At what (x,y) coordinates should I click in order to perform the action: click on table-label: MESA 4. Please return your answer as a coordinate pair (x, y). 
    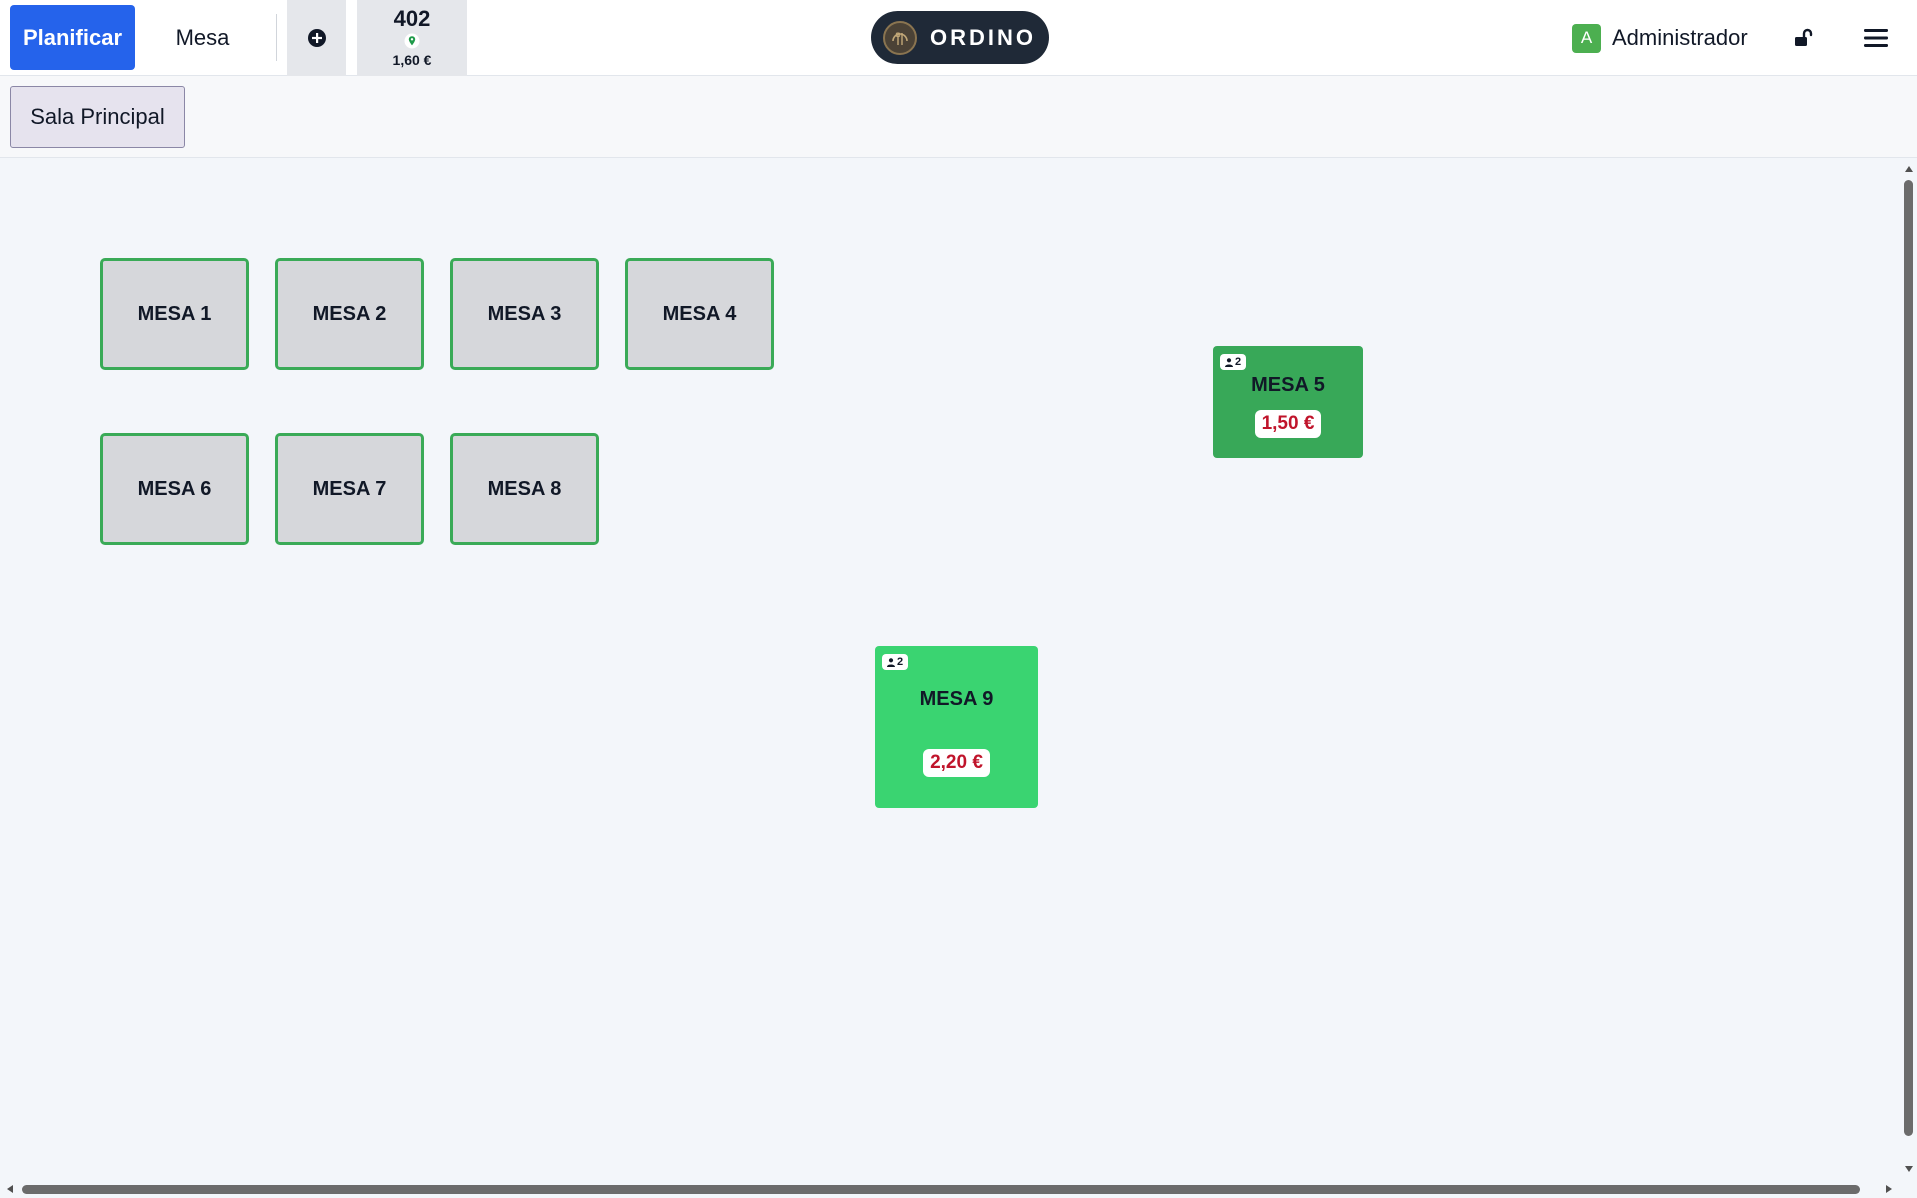
    Looking at the image, I should click on (699, 313).